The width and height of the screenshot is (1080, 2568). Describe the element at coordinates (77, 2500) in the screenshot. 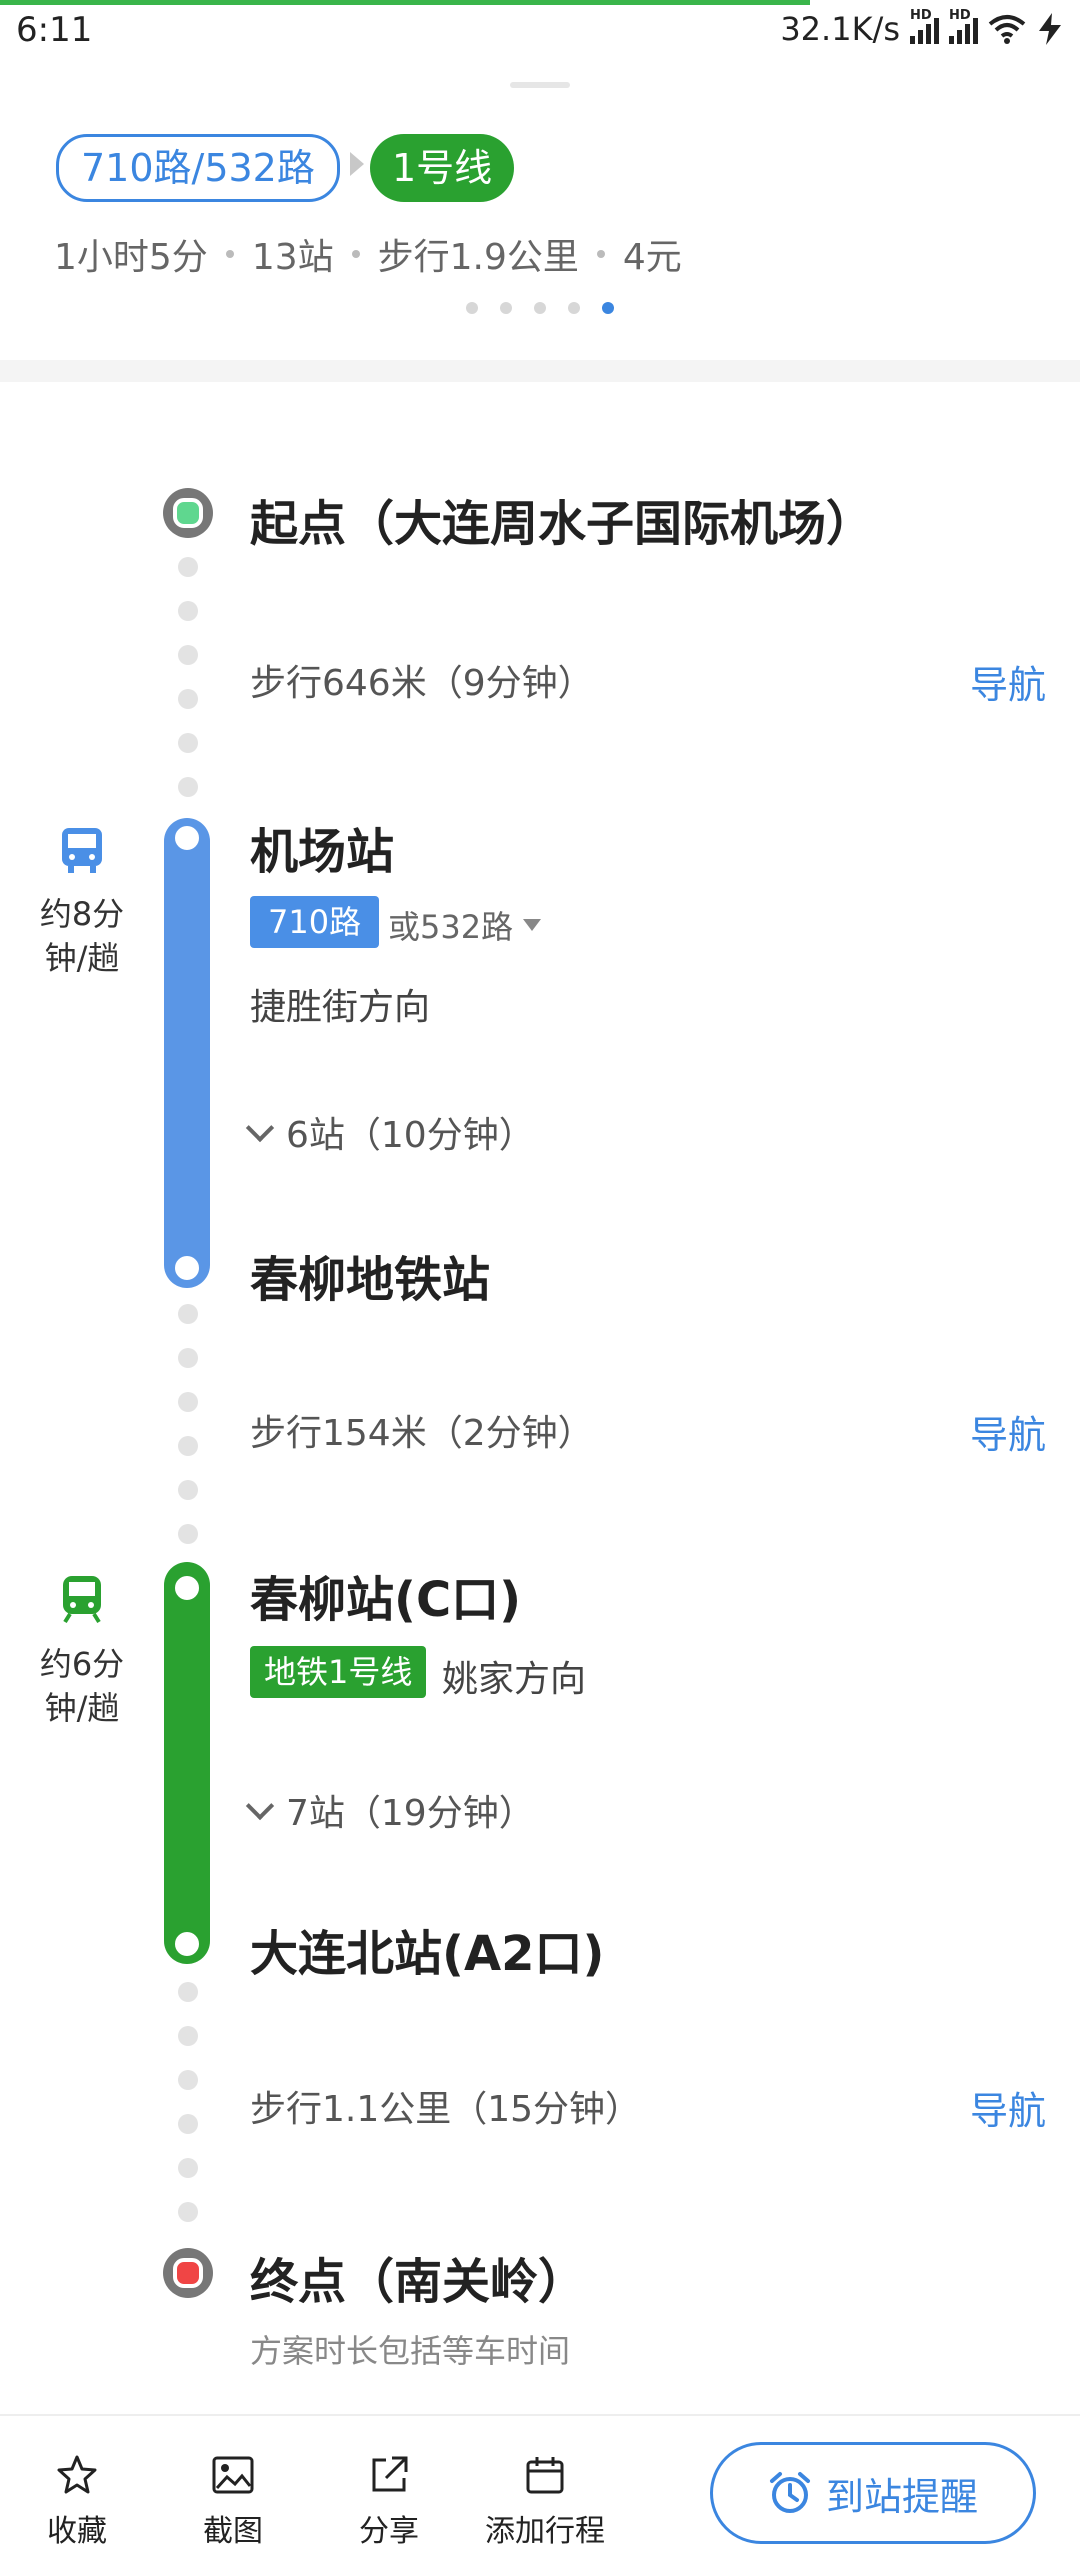

I see `favorite-button: 收藏` at that location.